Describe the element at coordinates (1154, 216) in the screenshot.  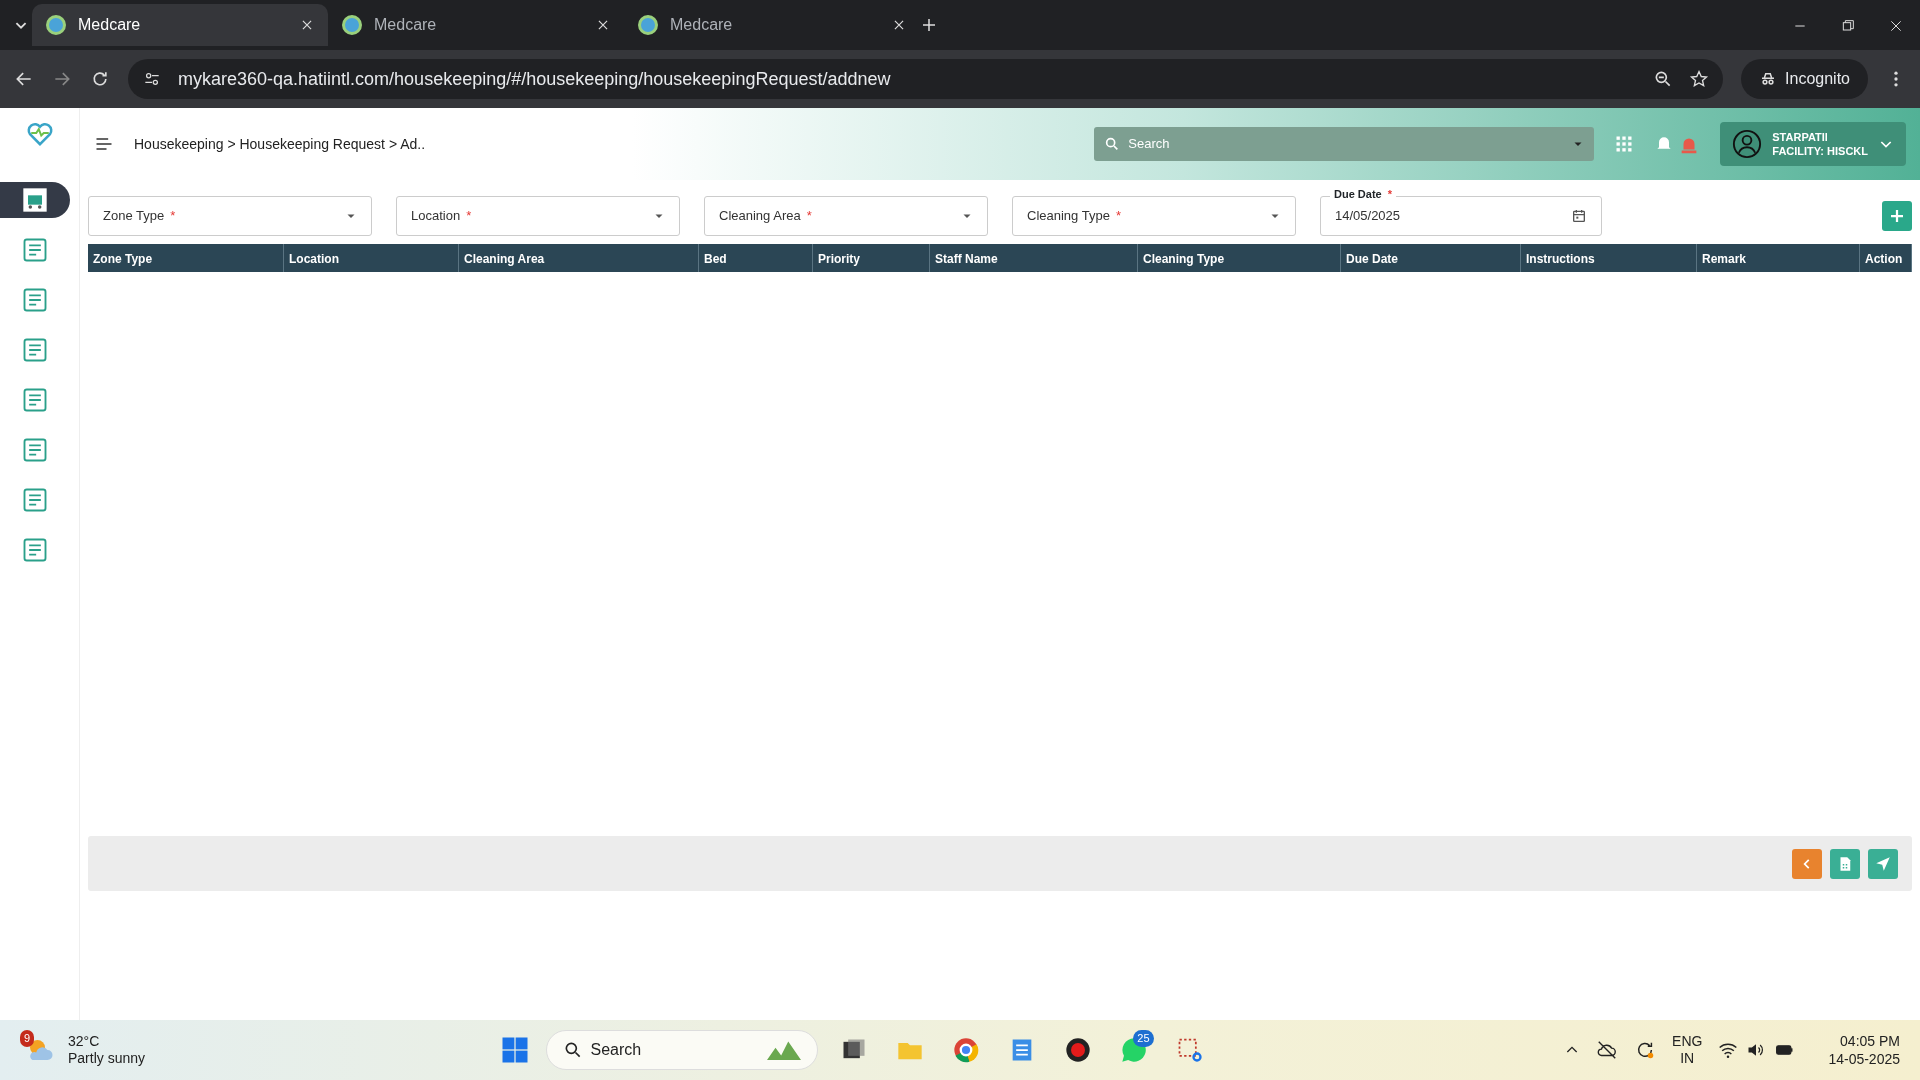
I see `dropdown-field: Cleaning Type *` at that location.